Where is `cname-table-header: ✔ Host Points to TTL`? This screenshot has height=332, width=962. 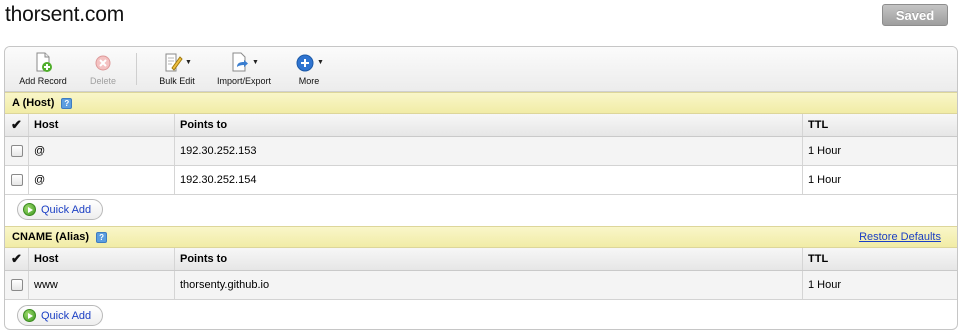 cname-table-header: ✔ Host Points to TTL is located at coordinates (481, 259).